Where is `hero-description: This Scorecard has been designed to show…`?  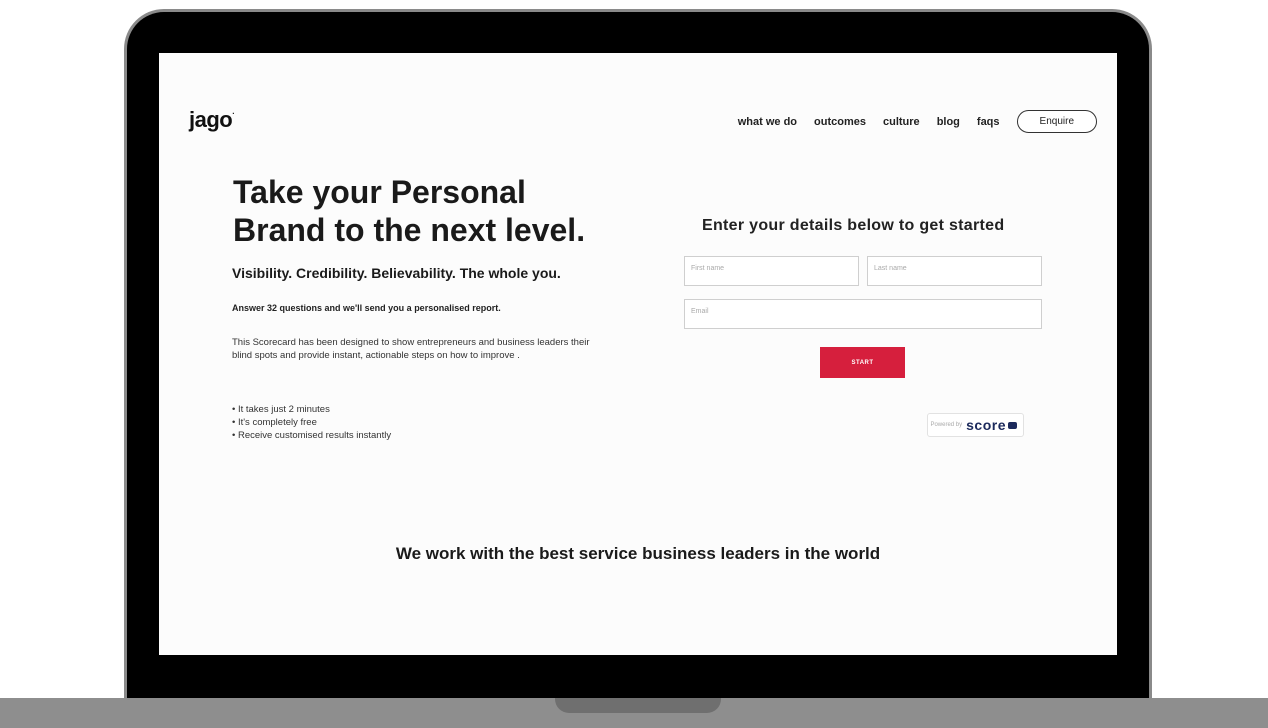
hero-description: This Scorecard has been designed to show… is located at coordinates (411, 349).